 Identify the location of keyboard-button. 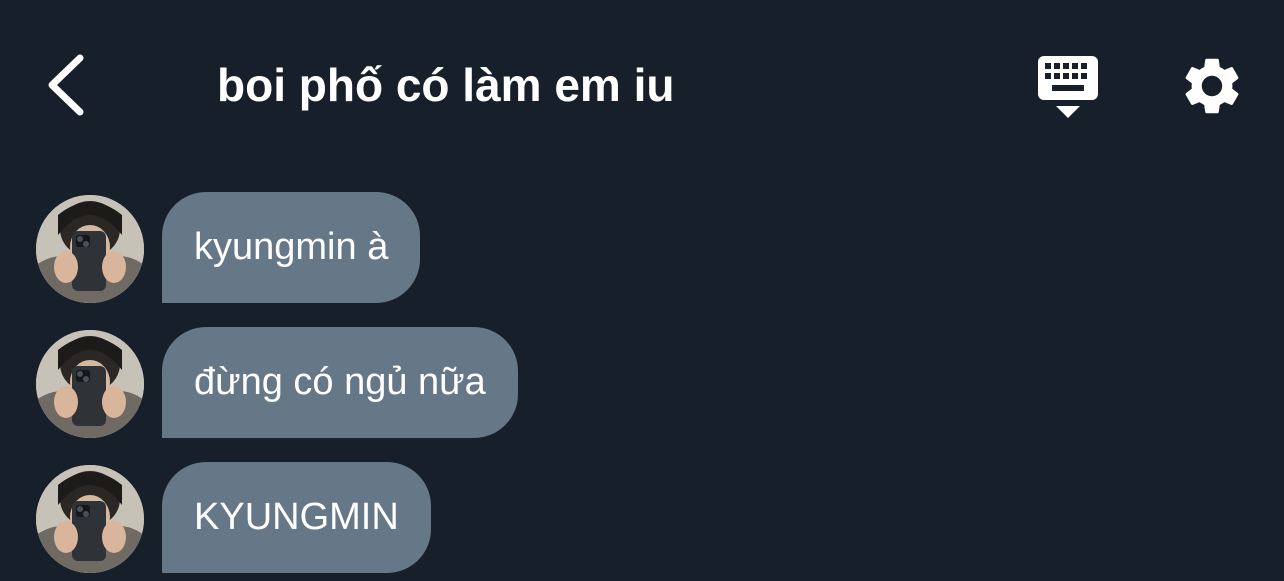
(1068, 87).